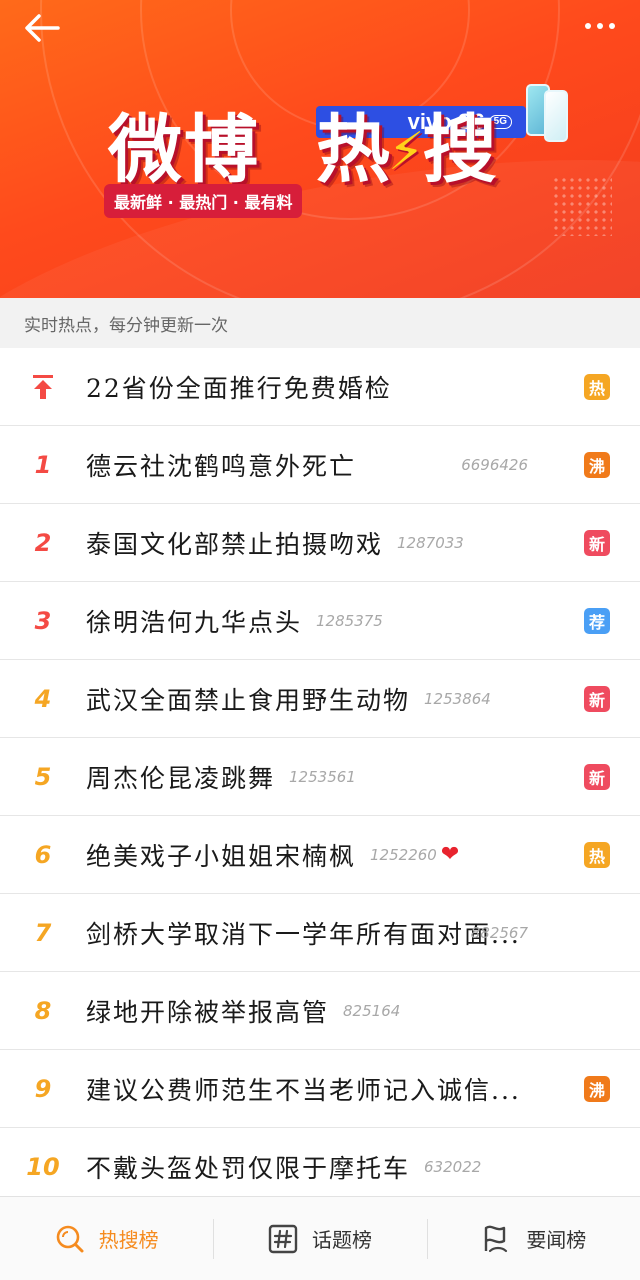 The width and height of the screenshot is (640, 1280). Describe the element at coordinates (460, 150) in the screenshot. I see `logo-text-sou: 搜` at that location.